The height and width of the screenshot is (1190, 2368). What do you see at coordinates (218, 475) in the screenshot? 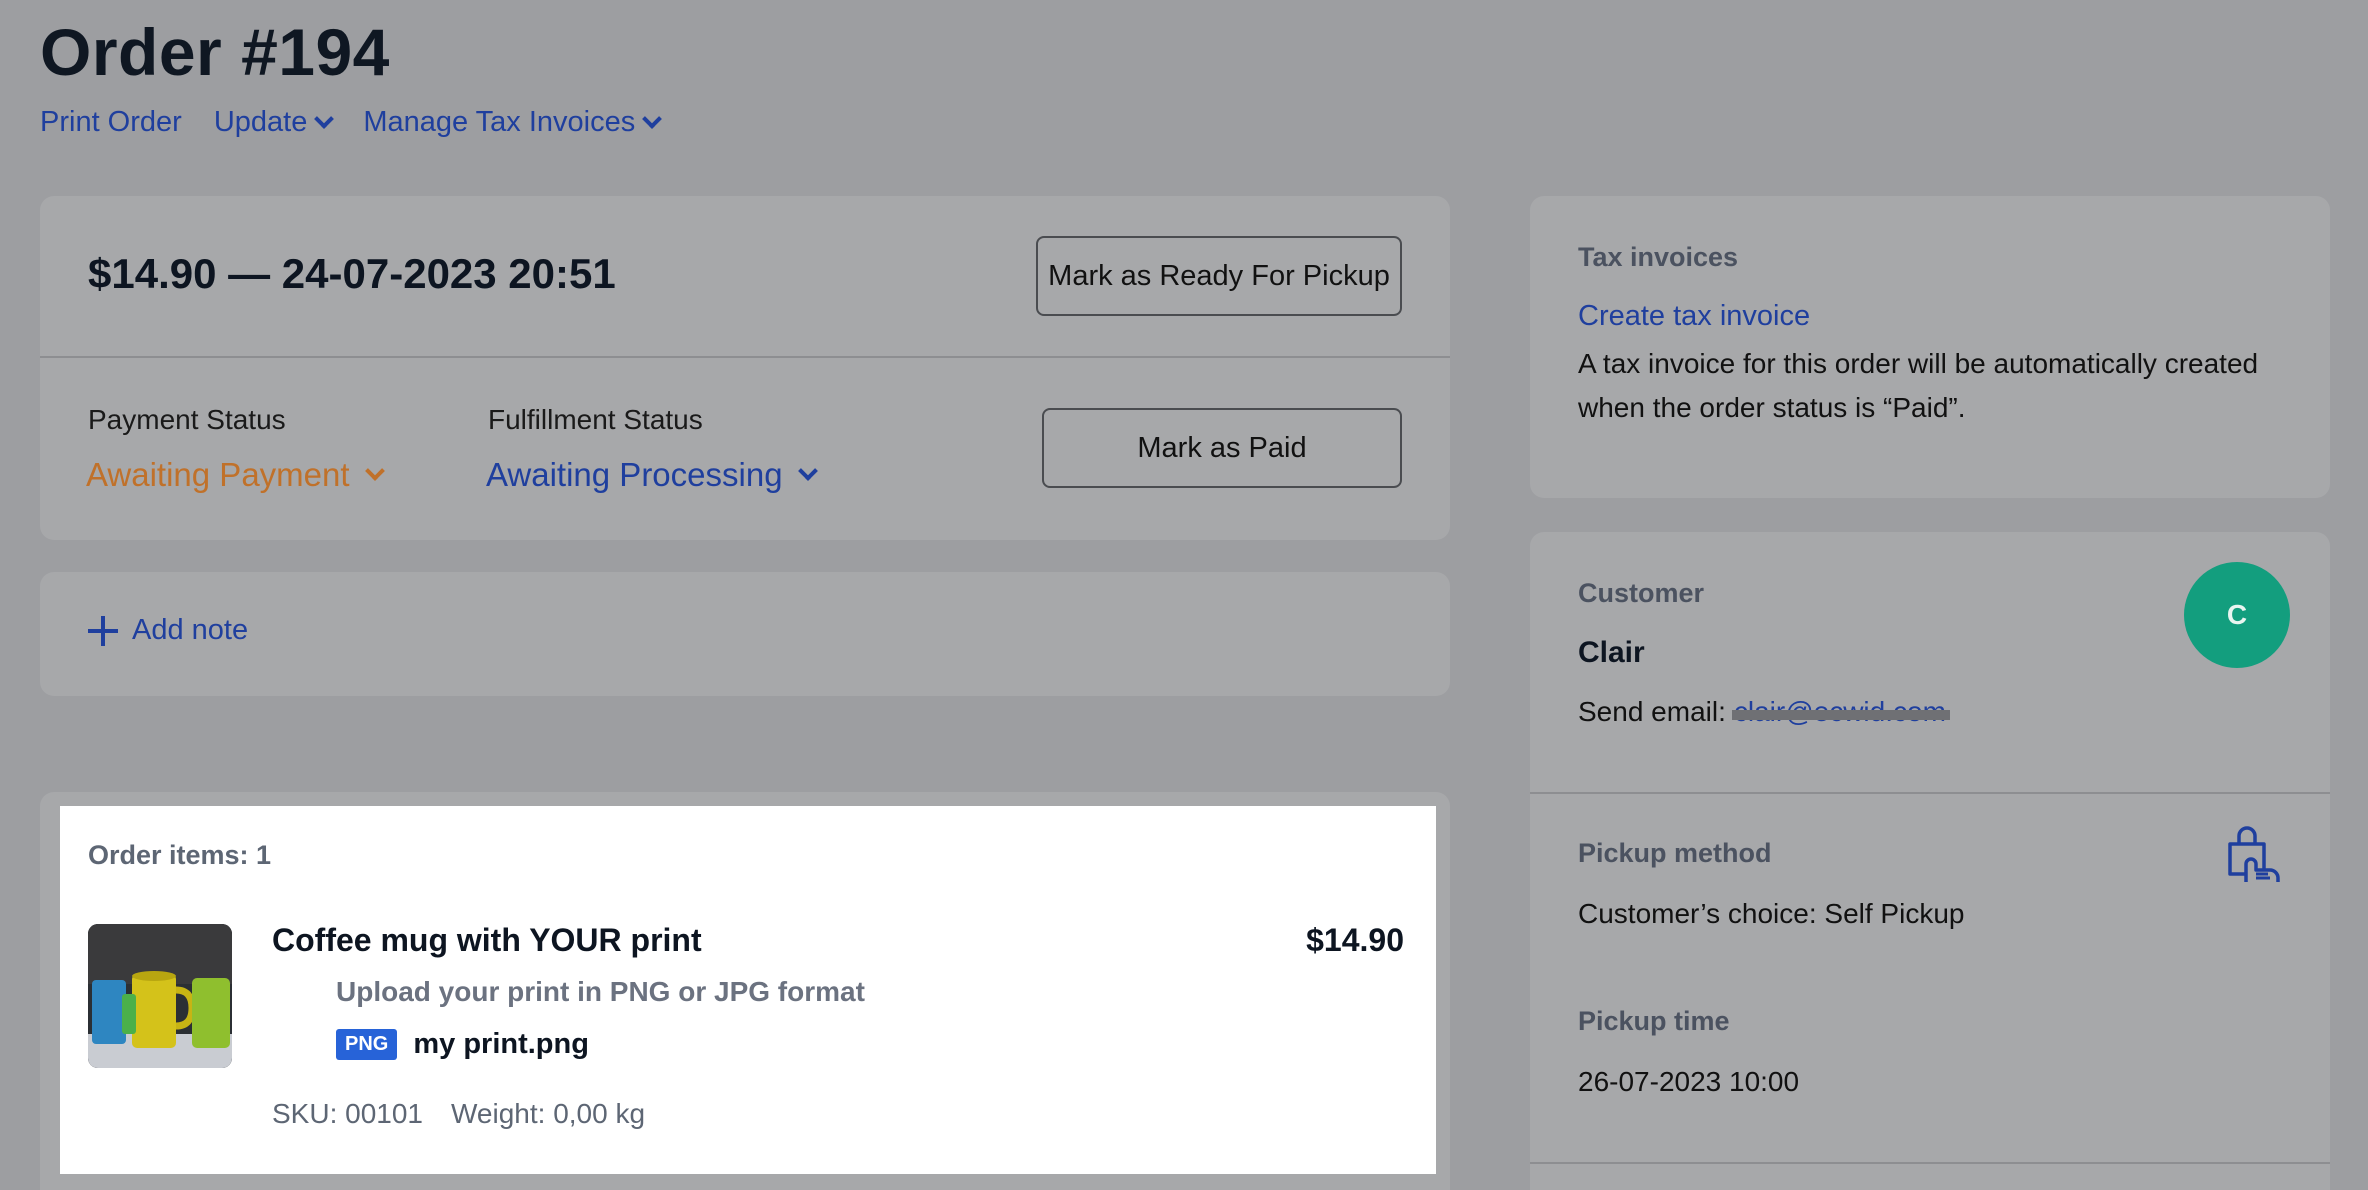
I see `payment-status-value: Awaiting Payment` at bounding box center [218, 475].